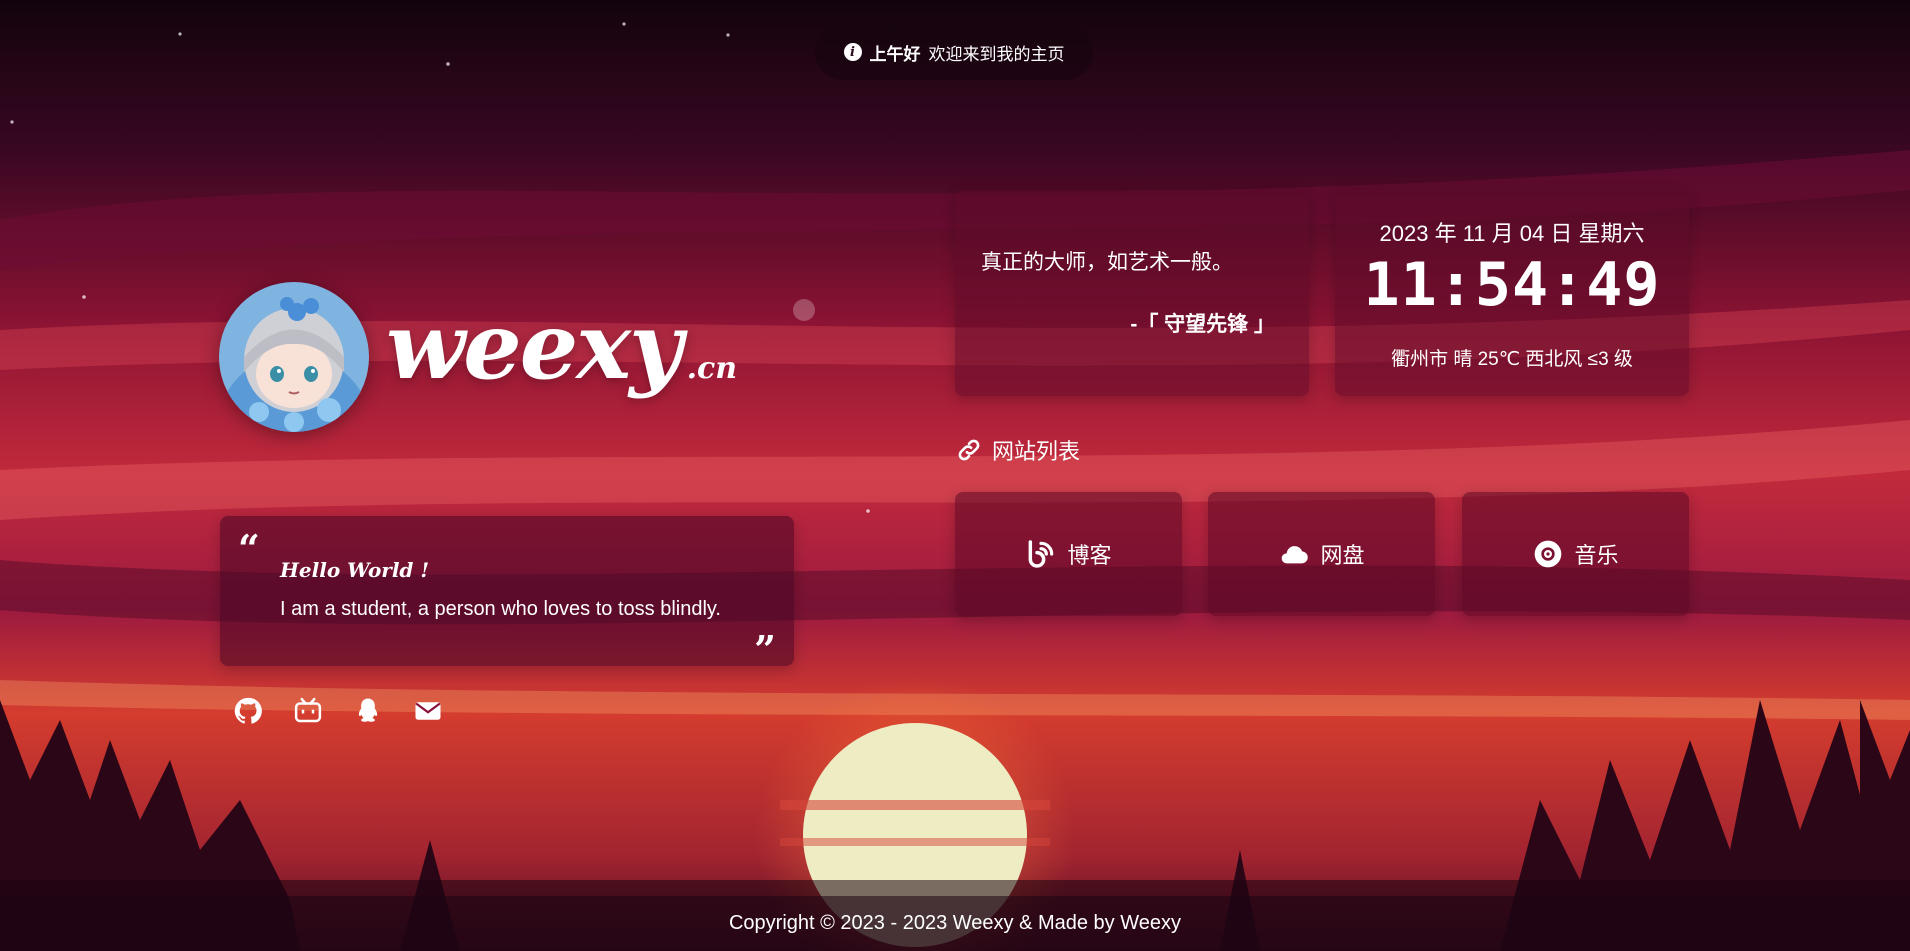 This screenshot has height=951, width=1910. What do you see at coordinates (249, 548) in the screenshot?
I see `quote-open-icon: “` at bounding box center [249, 548].